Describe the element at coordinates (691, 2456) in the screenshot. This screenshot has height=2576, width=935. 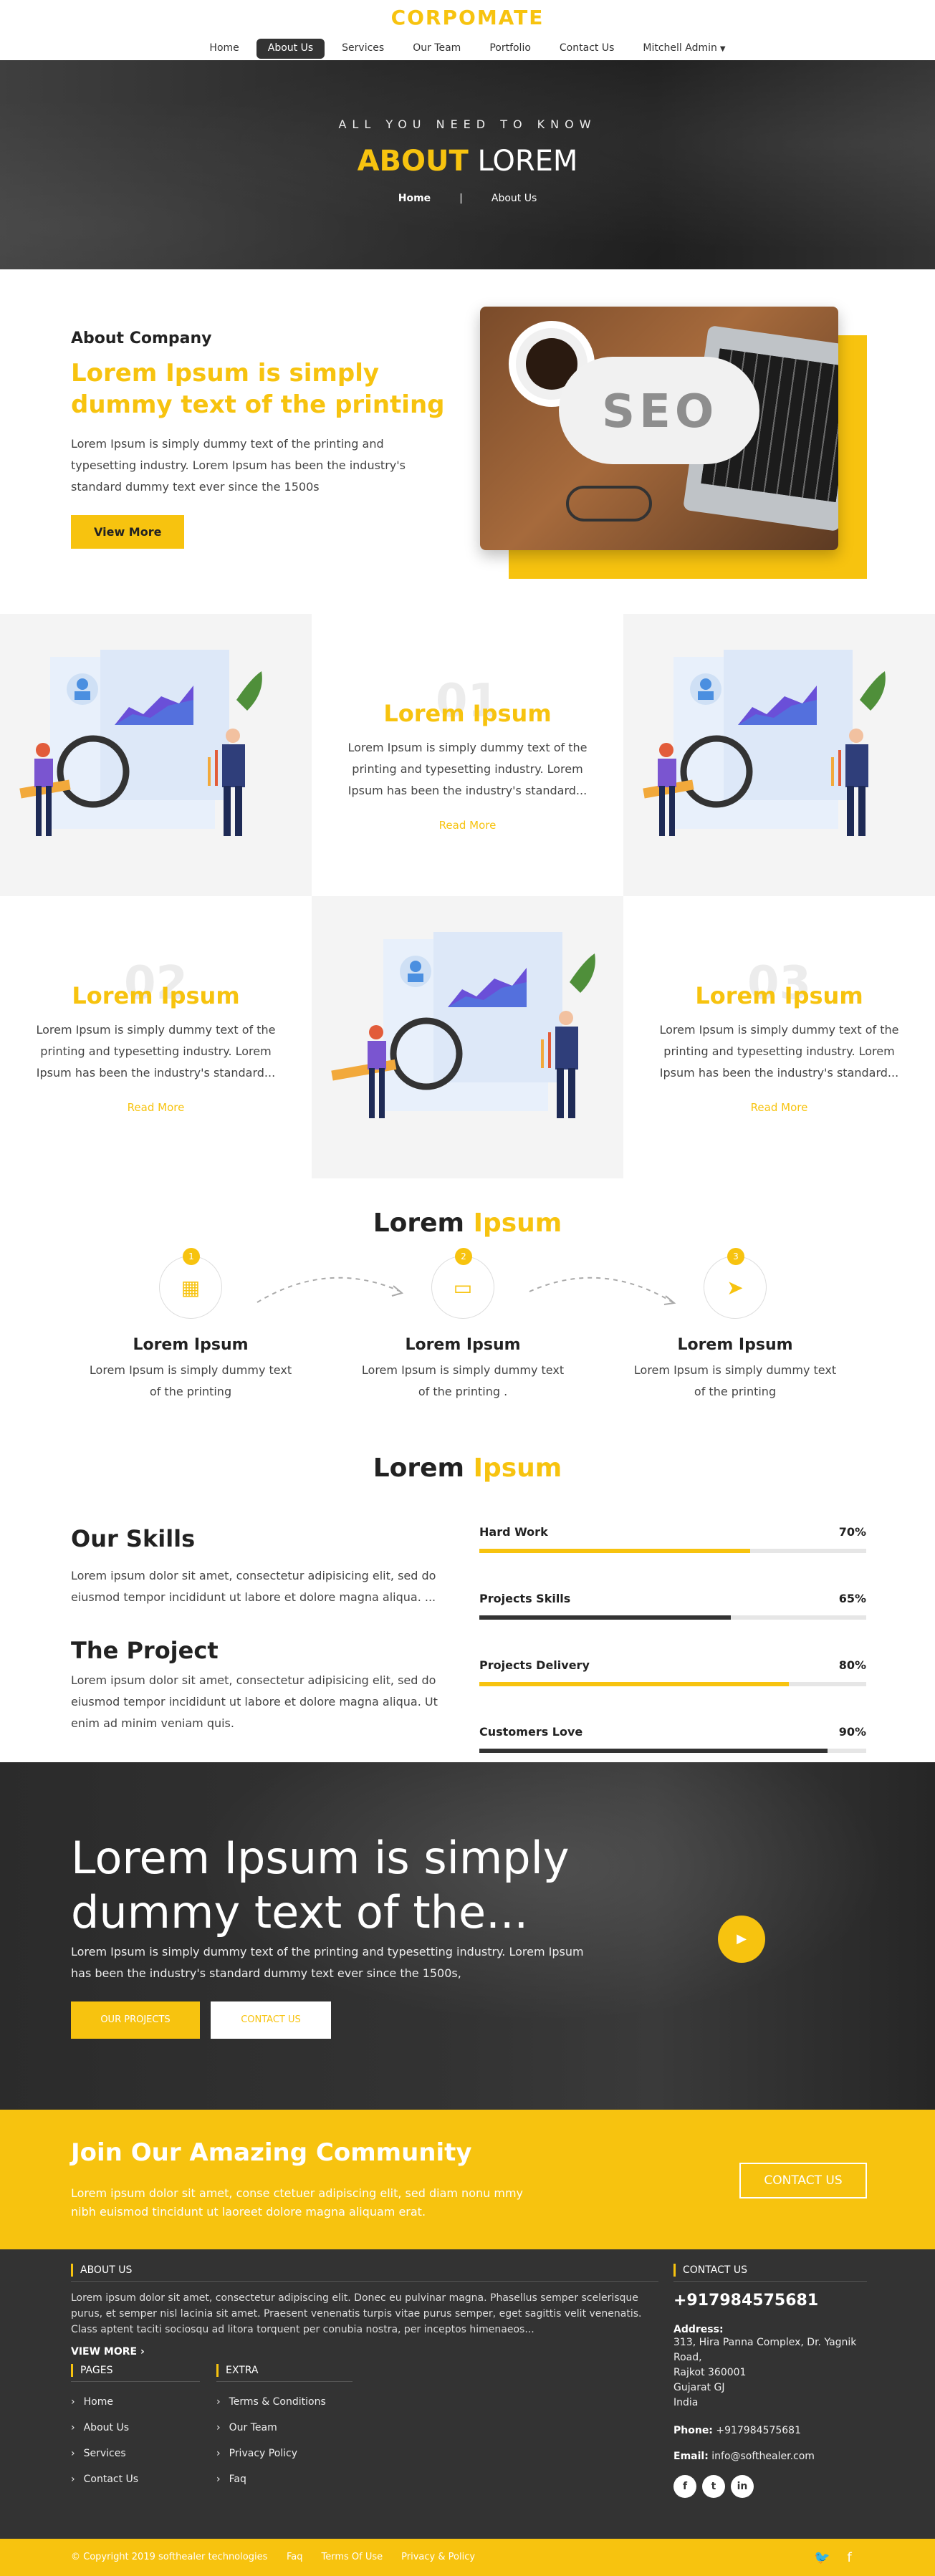
I see `email-label: Email:` at that location.